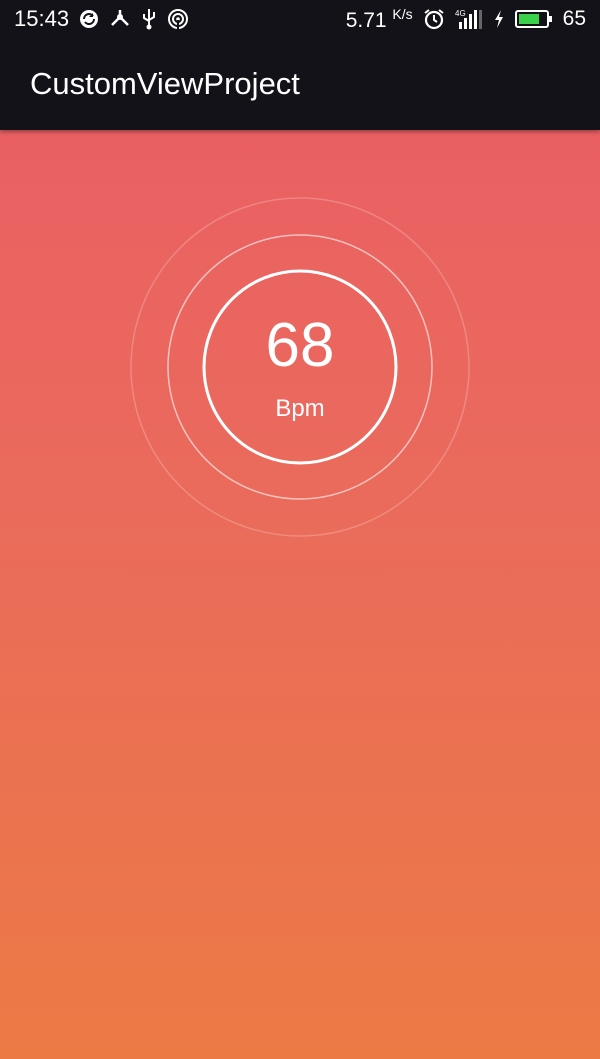  I want to click on heart-rate-unit: Bpm, so click(300, 408).